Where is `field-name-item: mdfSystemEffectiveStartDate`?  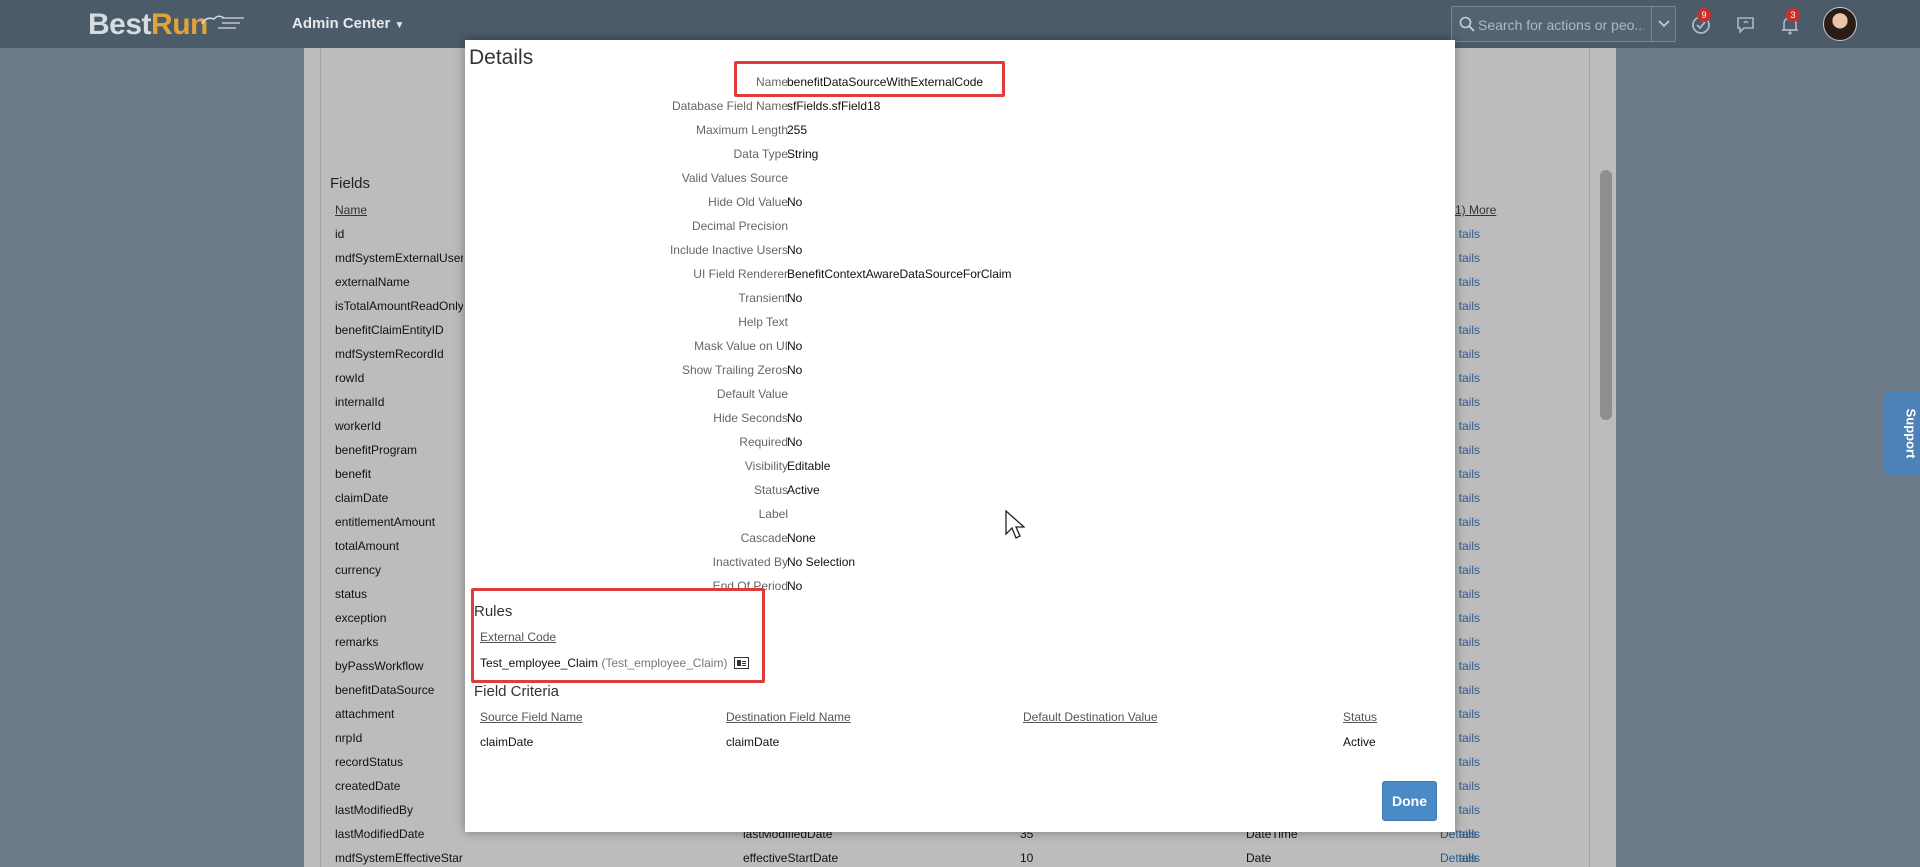
field-name-item: mdfSystemEffectiveStartDate is located at coordinates (399, 859).